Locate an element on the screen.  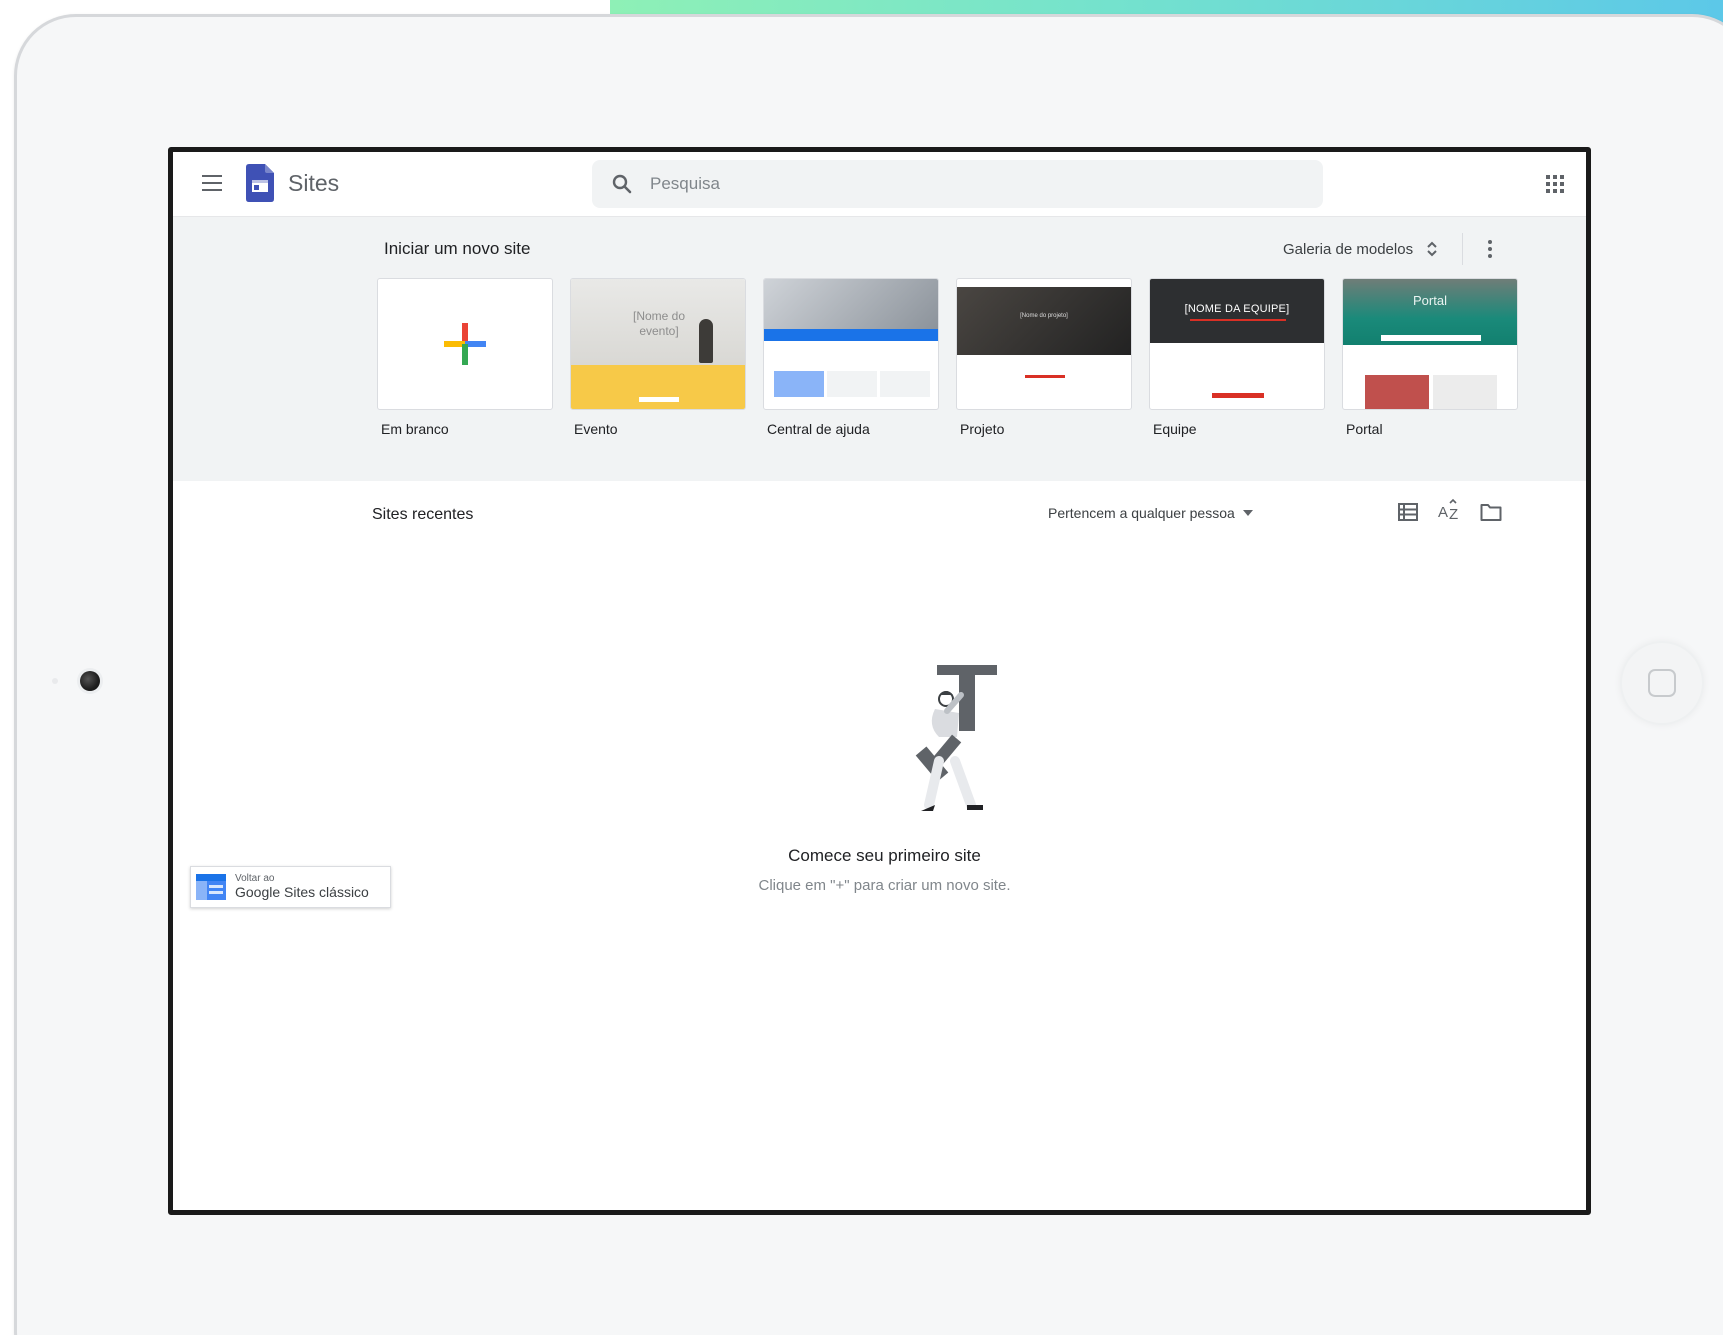
sort-az-icon: A Z is located at coordinates (1449, 511).